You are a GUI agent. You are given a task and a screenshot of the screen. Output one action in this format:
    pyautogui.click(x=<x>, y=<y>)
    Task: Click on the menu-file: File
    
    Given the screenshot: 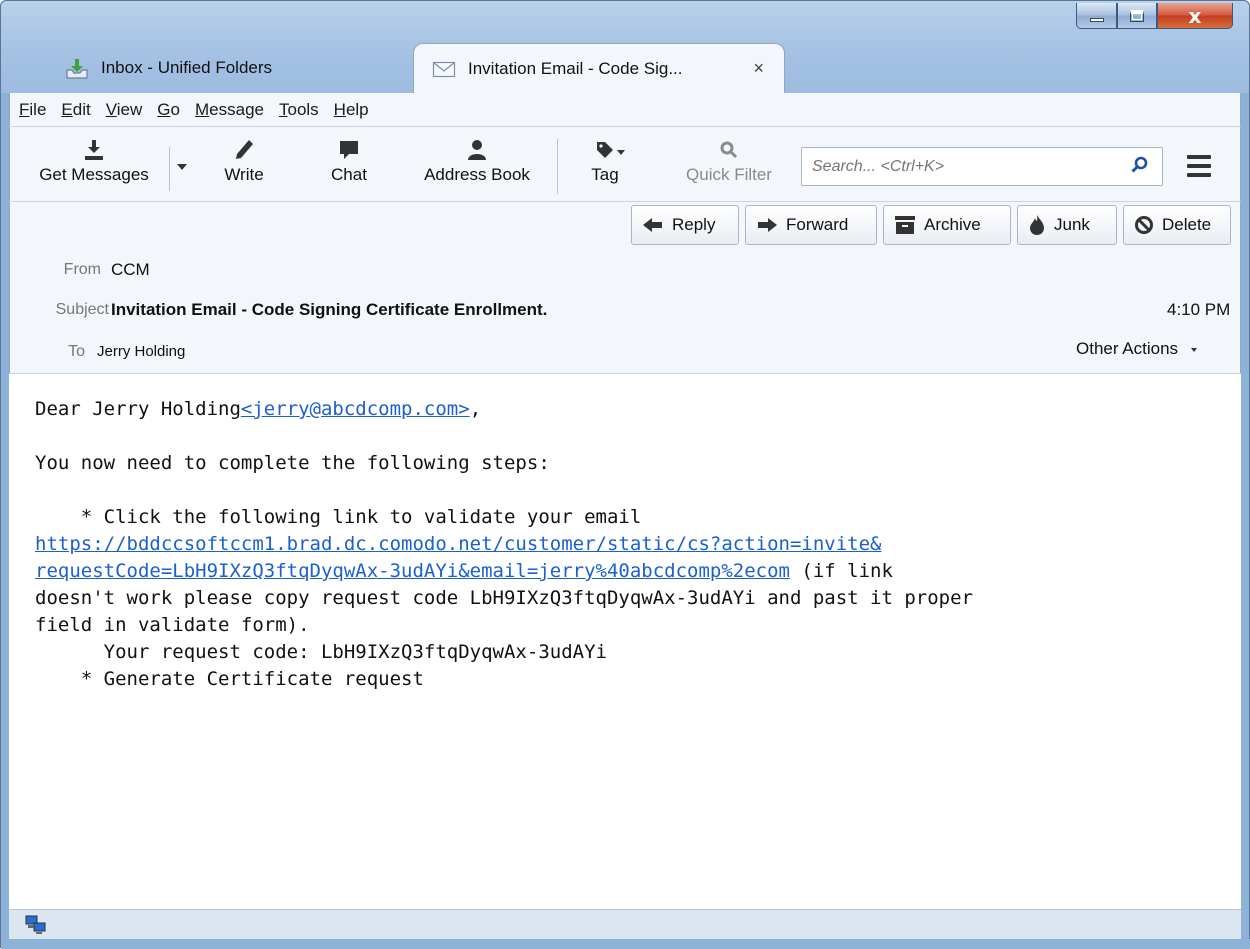 What is the action you would take?
    pyautogui.click(x=32, y=110)
    